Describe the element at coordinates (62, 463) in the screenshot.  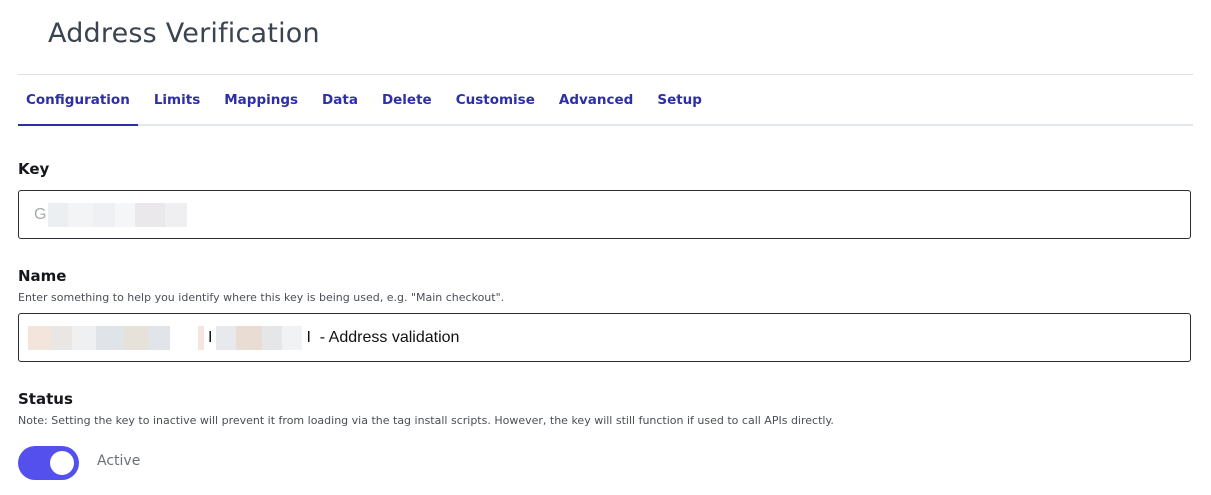
I see `toggle-knob` at that location.